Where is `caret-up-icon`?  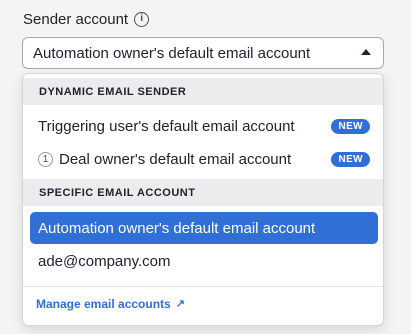
caret-up-icon is located at coordinates (366, 52).